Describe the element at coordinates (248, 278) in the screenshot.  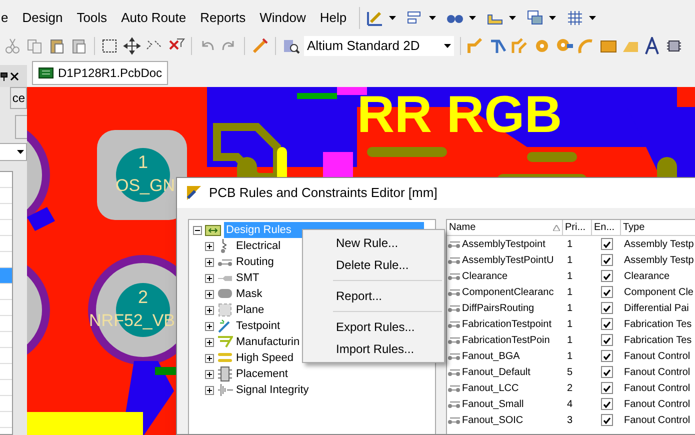
I see `tree-item: SMT` at that location.